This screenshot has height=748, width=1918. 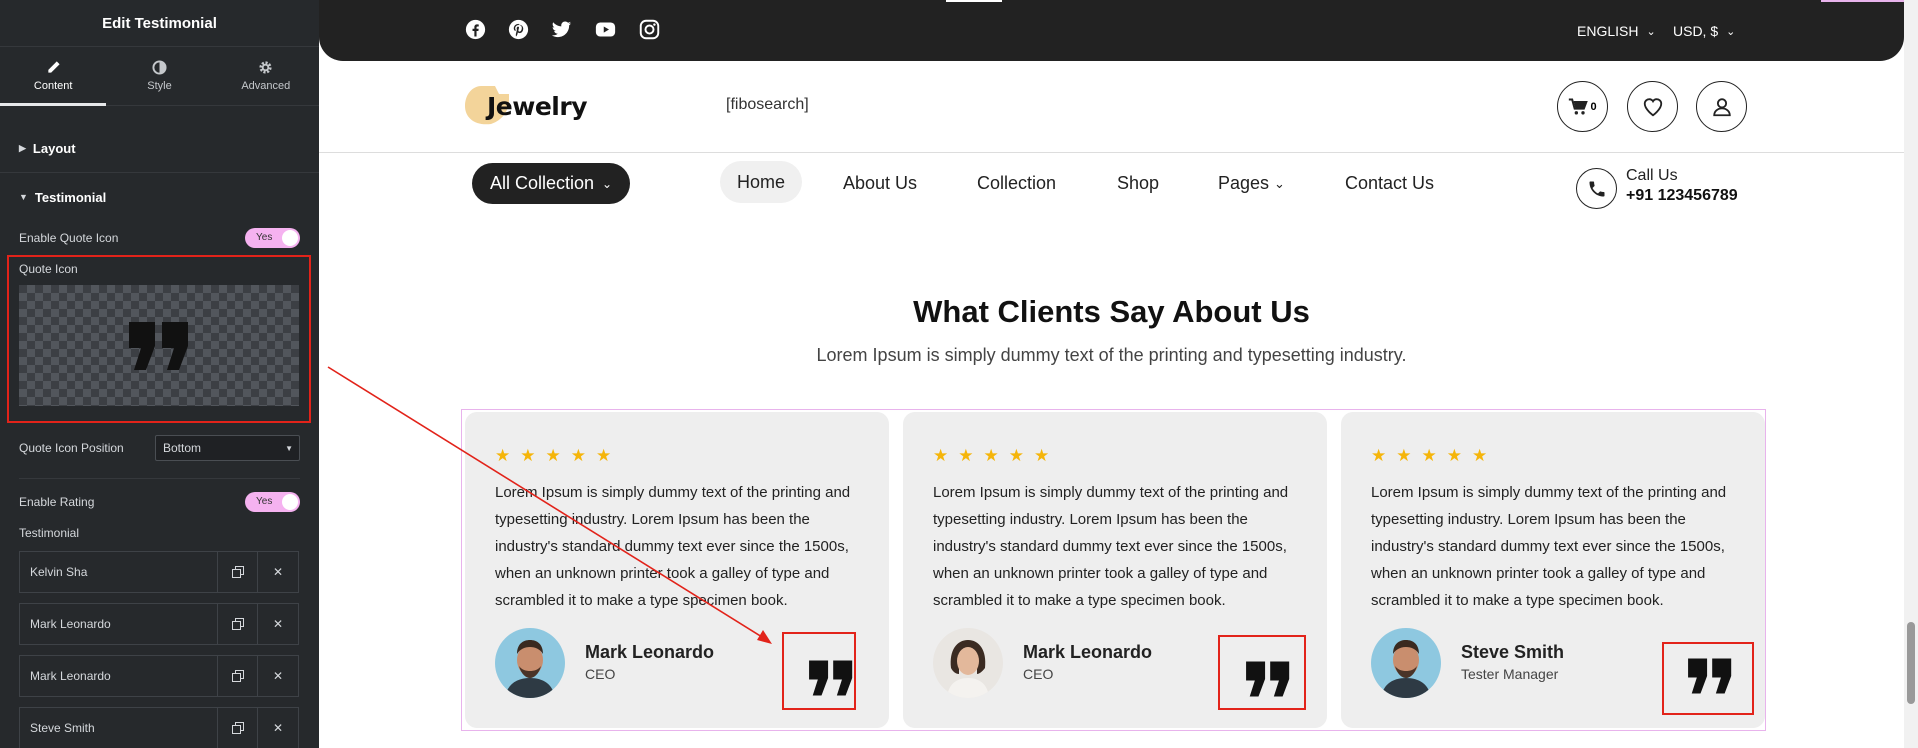 I want to click on youtube-icon, so click(x=605, y=29).